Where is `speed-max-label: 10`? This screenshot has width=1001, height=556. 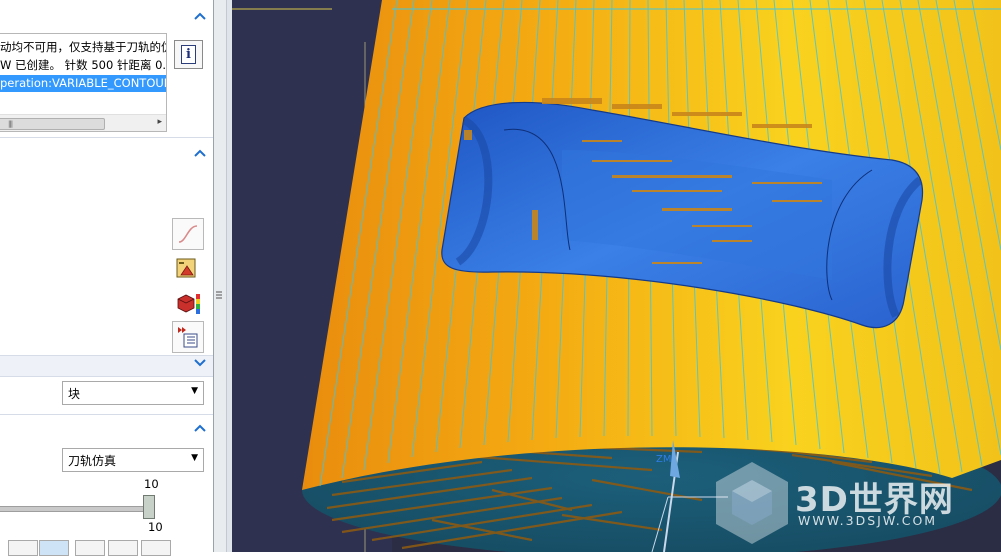 speed-max-label: 10 is located at coordinates (151, 484).